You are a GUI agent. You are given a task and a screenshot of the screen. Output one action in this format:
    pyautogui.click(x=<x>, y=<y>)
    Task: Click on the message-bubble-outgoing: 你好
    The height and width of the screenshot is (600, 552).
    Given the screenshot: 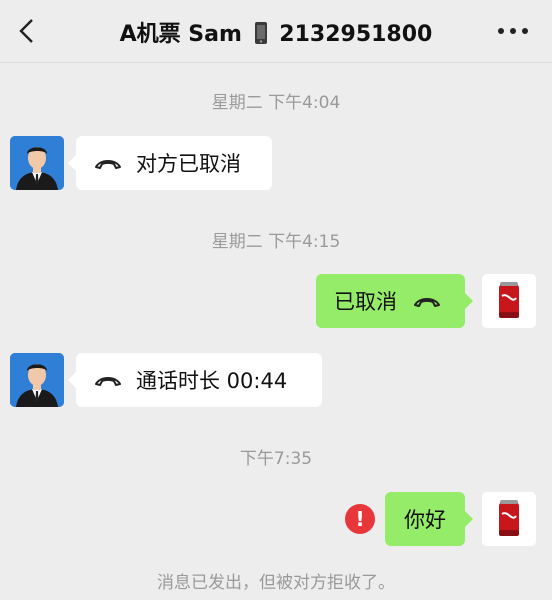 What is the action you would take?
    pyautogui.click(x=429, y=519)
    